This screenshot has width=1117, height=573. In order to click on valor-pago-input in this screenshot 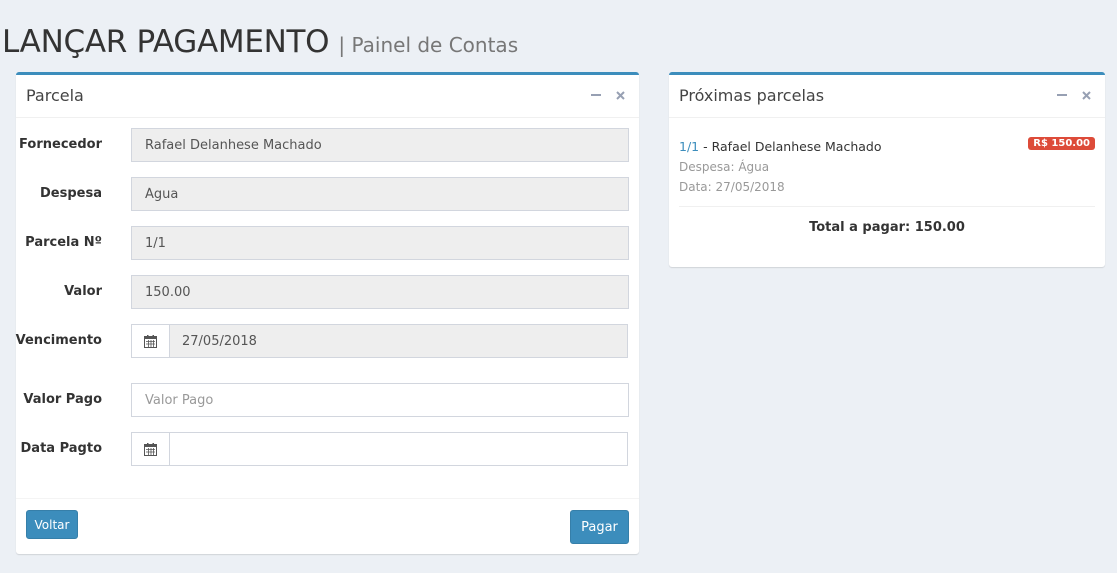, I will do `click(380, 400)`.